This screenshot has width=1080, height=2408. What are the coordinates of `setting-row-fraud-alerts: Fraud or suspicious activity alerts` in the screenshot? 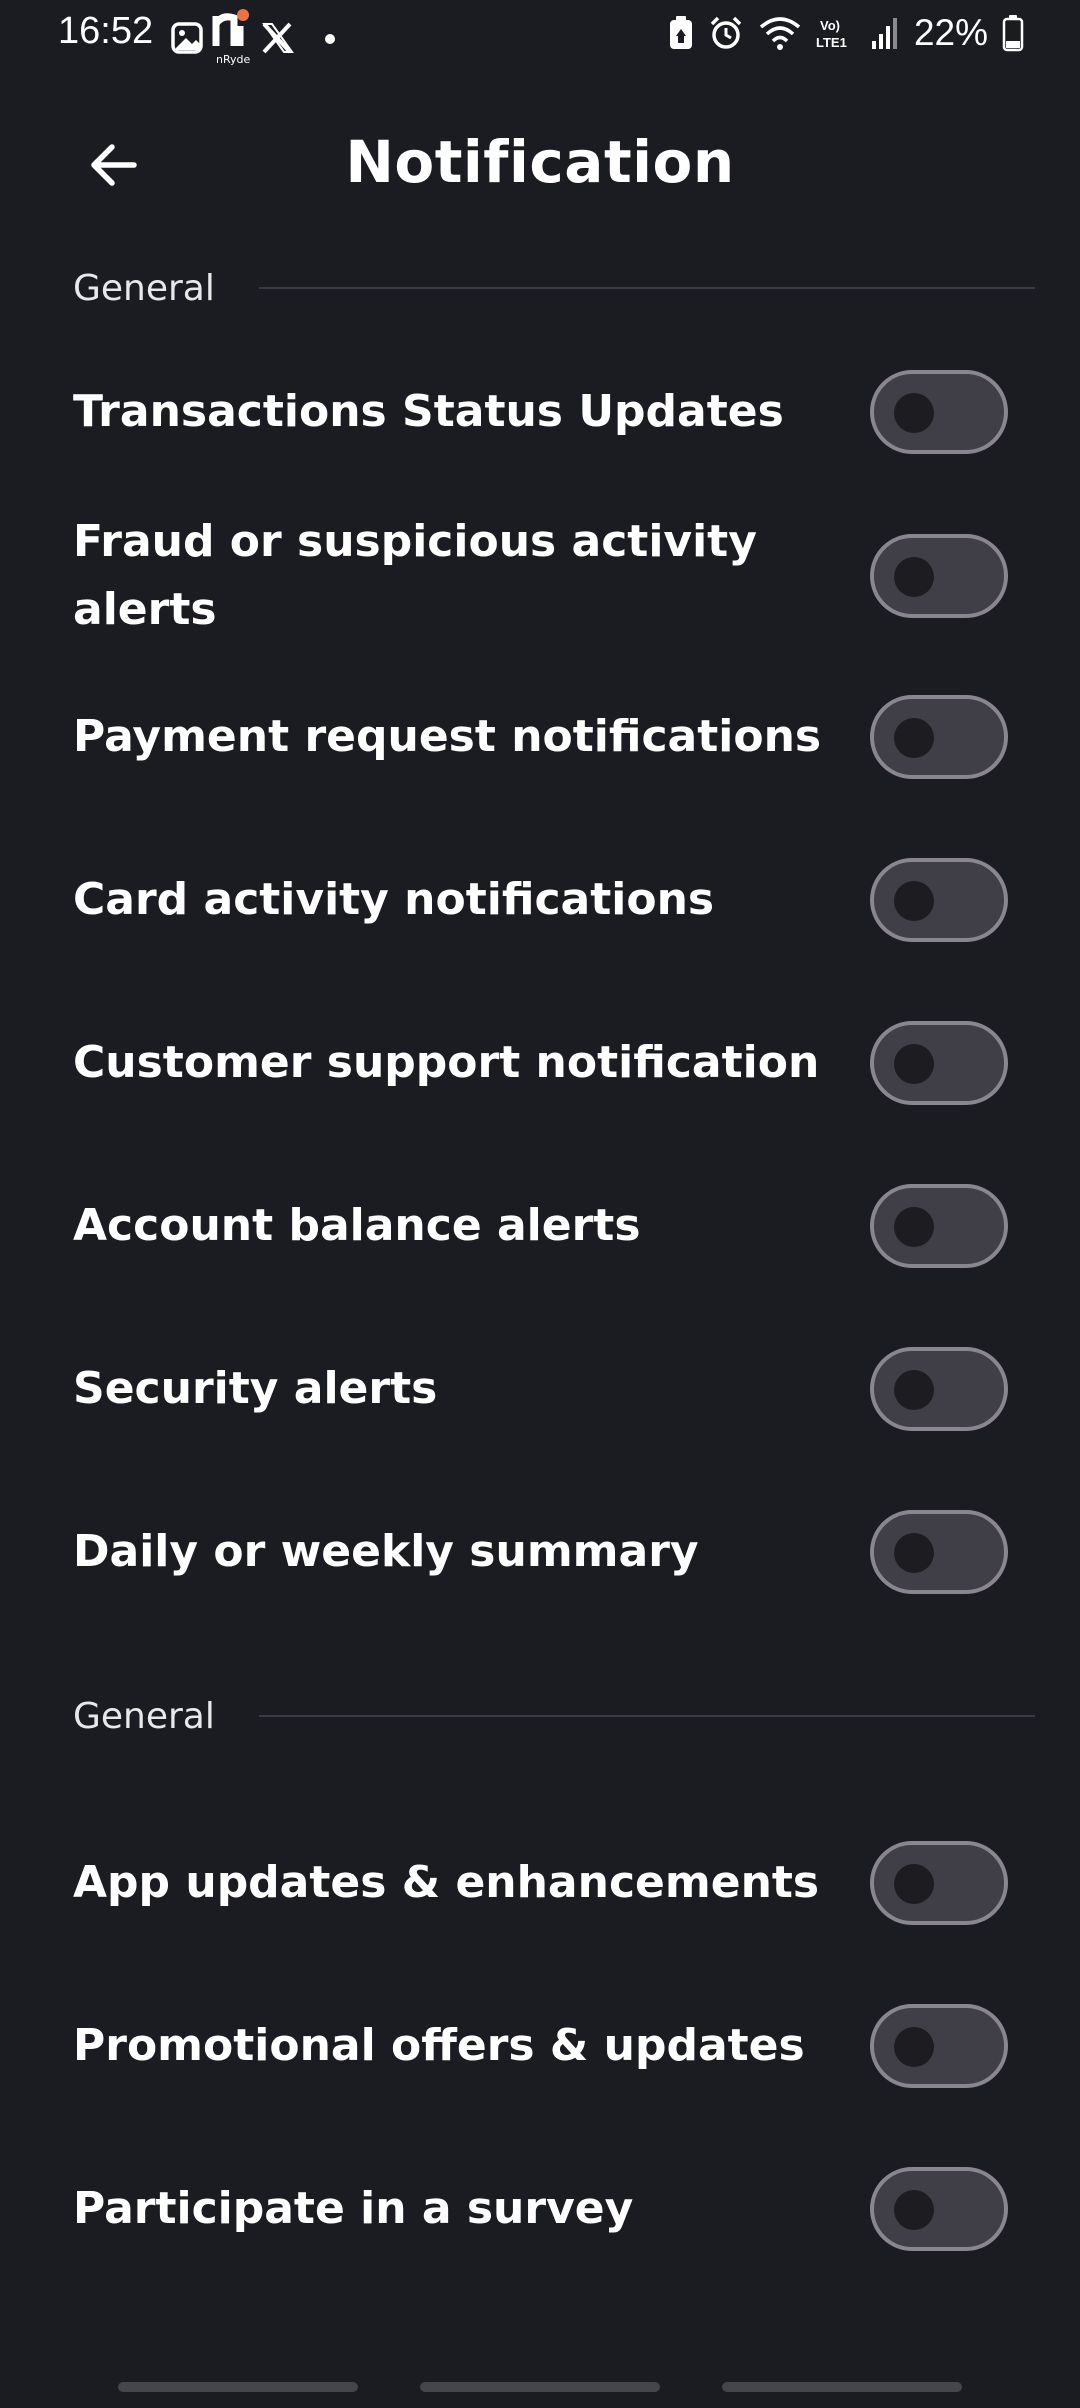 It's located at (540, 576).